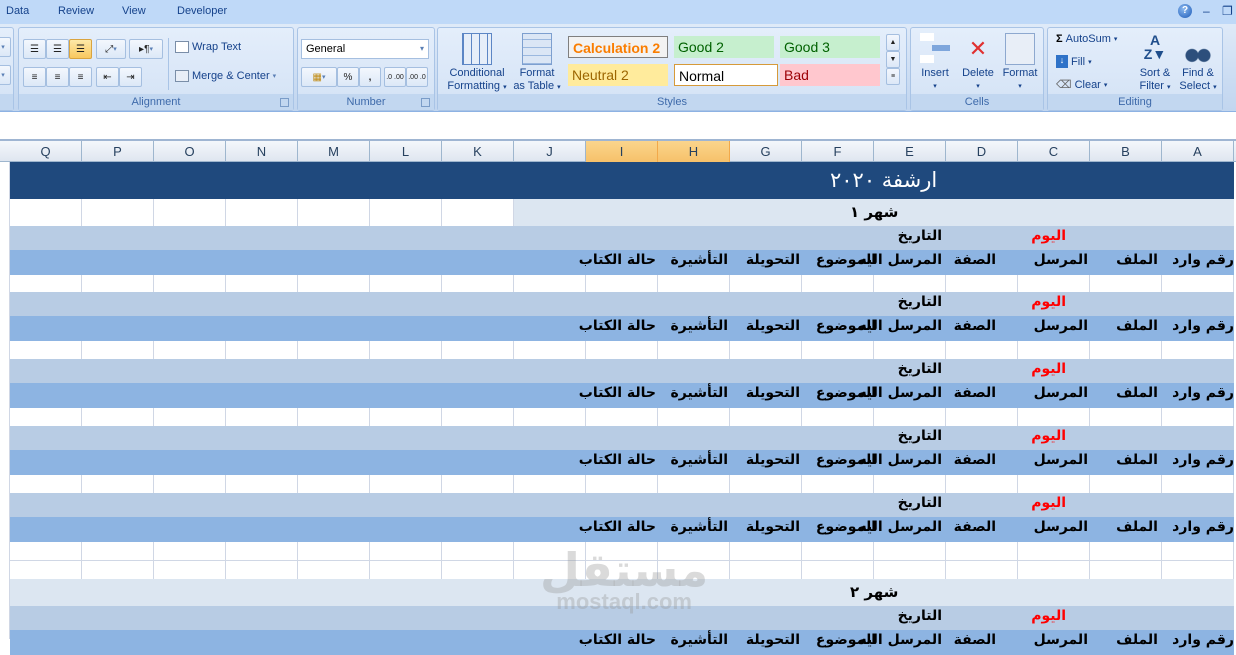  Describe the element at coordinates (699, 326) in the screenshot. I see `column-label: التأشيرة` at that location.